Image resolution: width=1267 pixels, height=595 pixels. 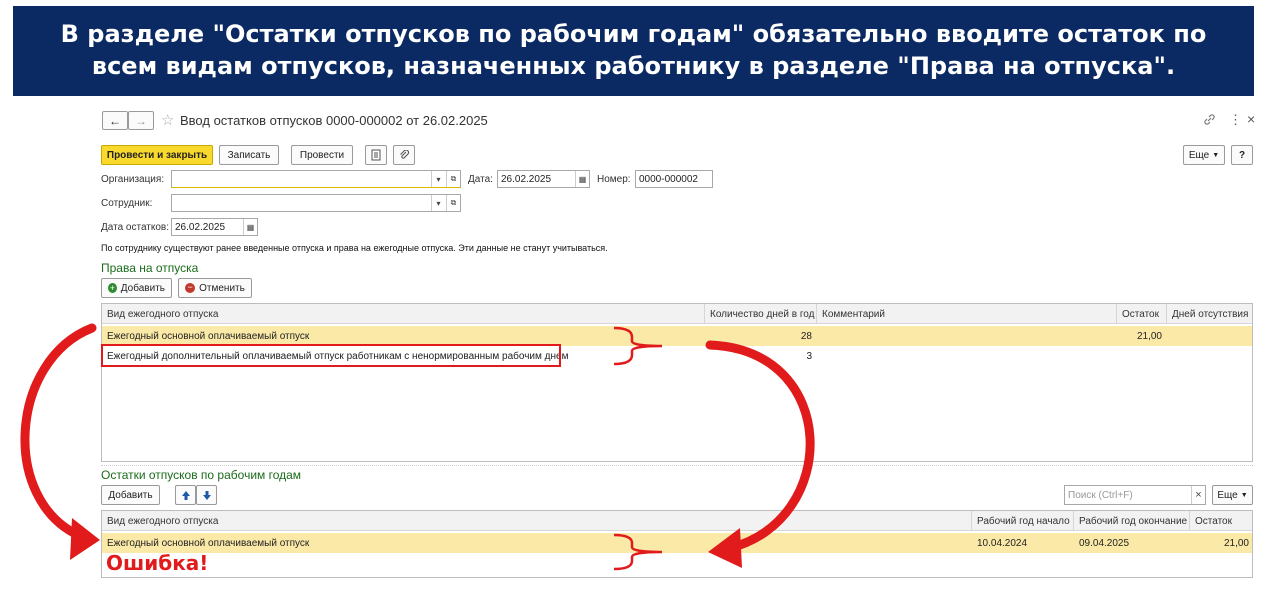 What do you see at coordinates (582, 179) in the screenshot?
I see `calendar-icon: ▦` at bounding box center [582, 179].